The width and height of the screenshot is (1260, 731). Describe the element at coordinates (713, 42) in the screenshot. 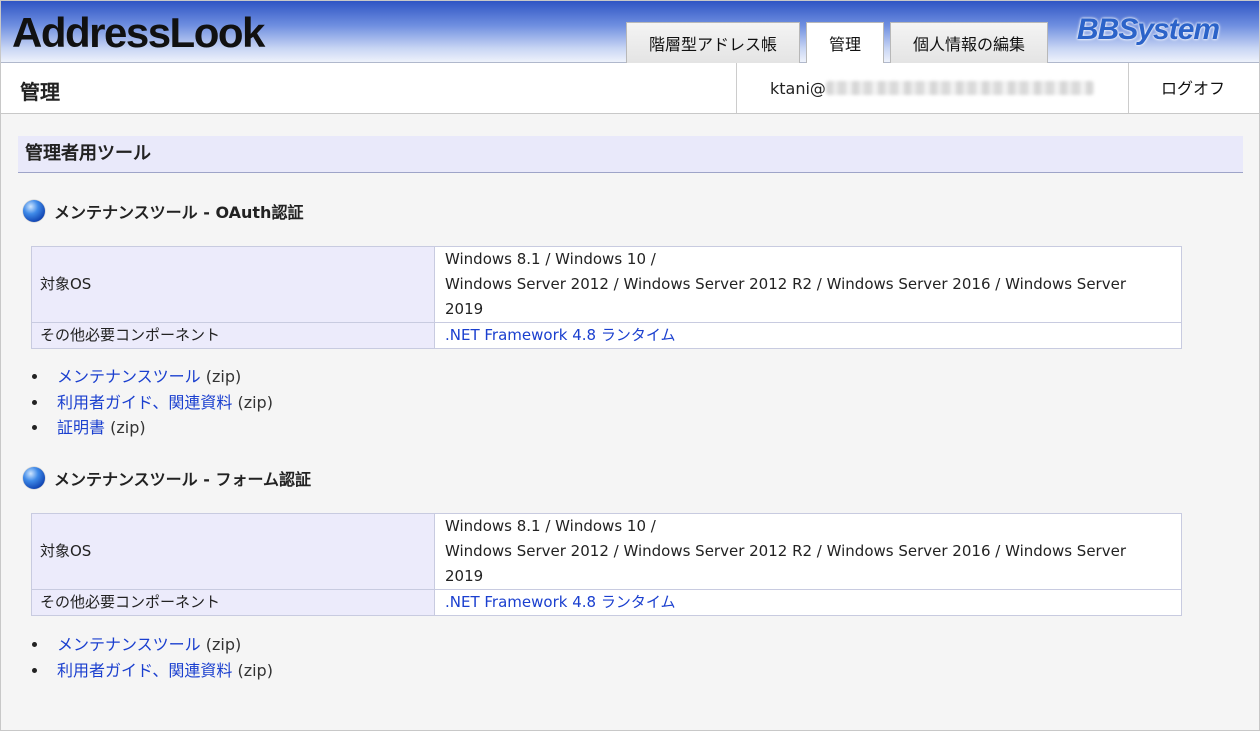

I see `tab-hierarchical-address-book: 階層型アドレス帳` at that location.